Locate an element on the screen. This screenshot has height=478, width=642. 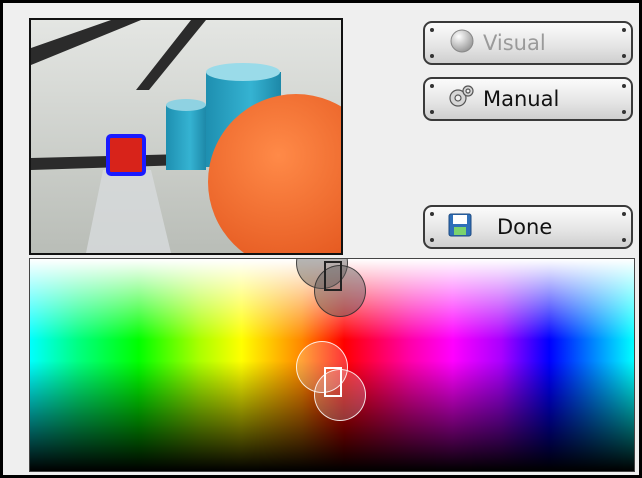
blue-box-top is located at coordinates (186, 105).